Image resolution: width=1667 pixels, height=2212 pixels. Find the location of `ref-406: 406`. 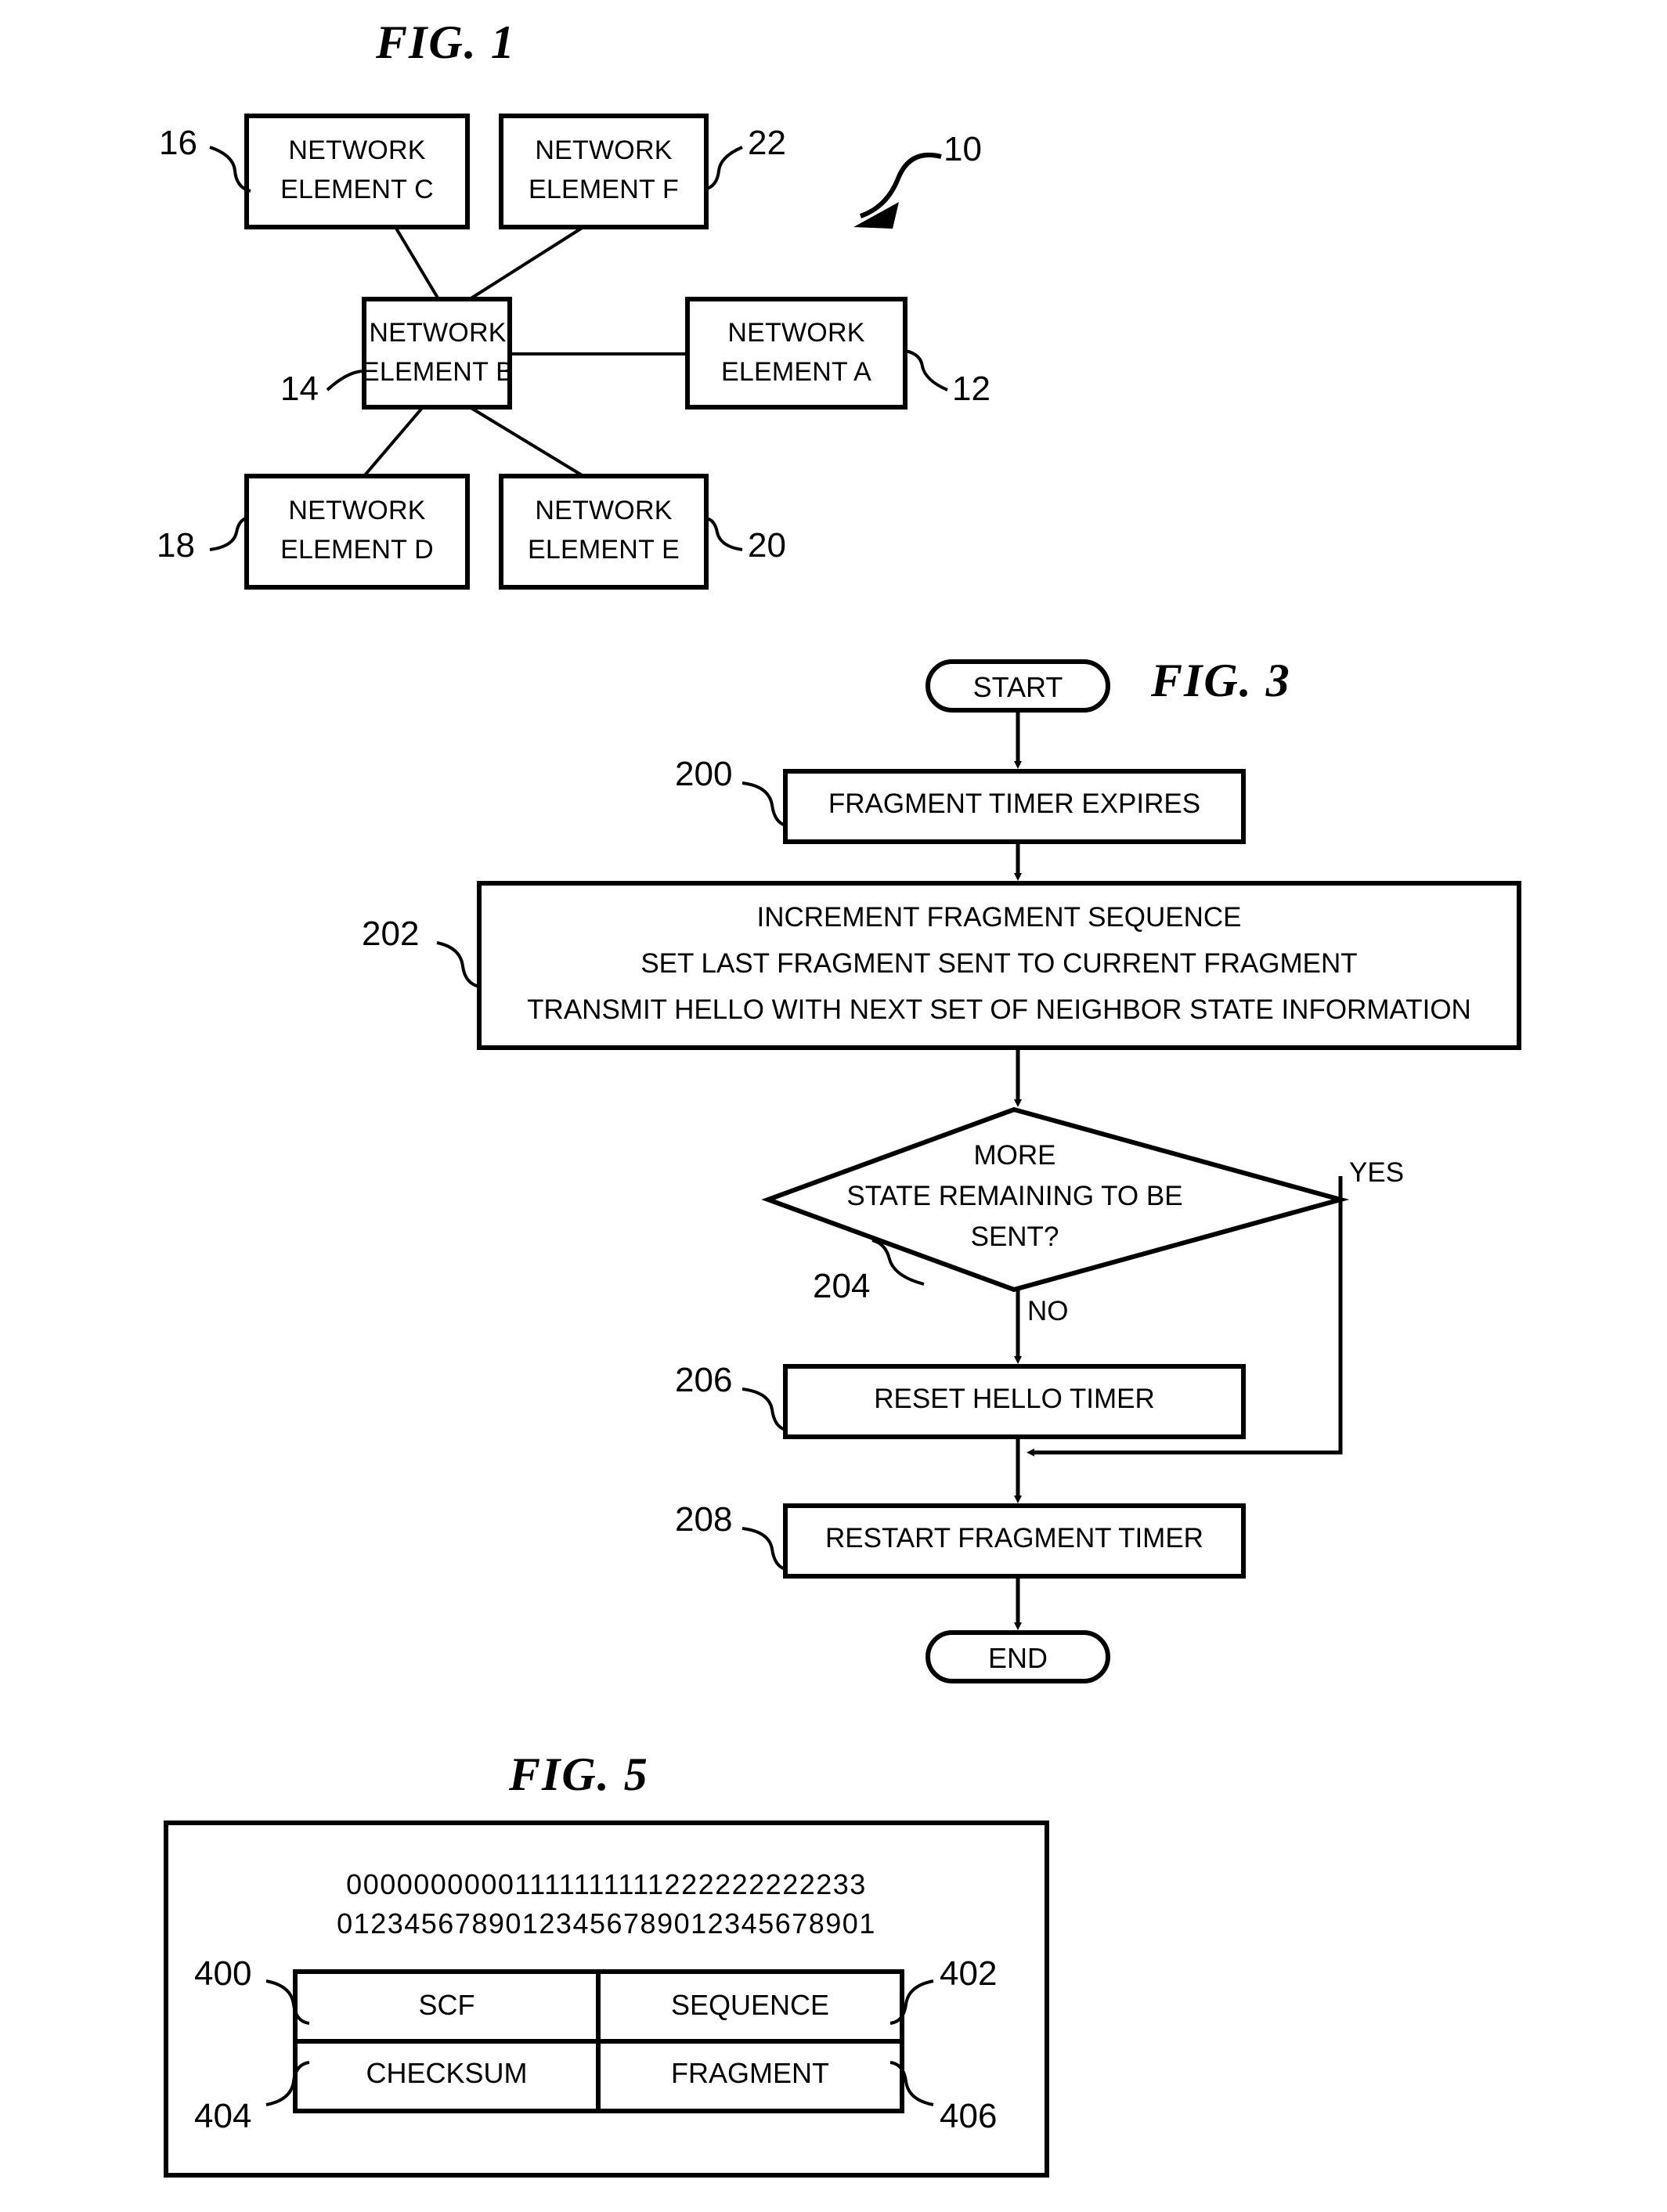

ref-406: 406 is located at coordinates (969, 2116).